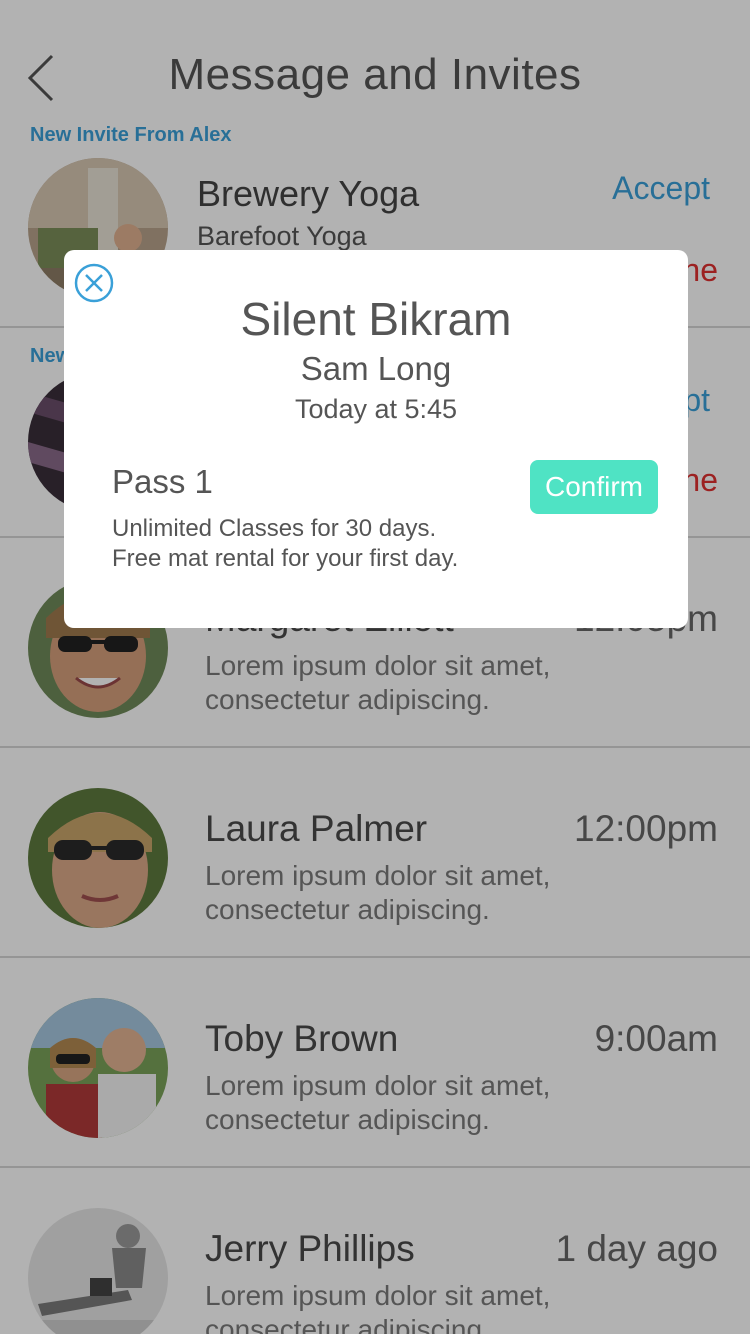 The width and height of the screenshot is (750, 1334). What do you see at coordinates (274, 528) in the screenshot?
I see `pass-description-line: Unlimited Classes for 30 days.` at bounding box center [274, 528].